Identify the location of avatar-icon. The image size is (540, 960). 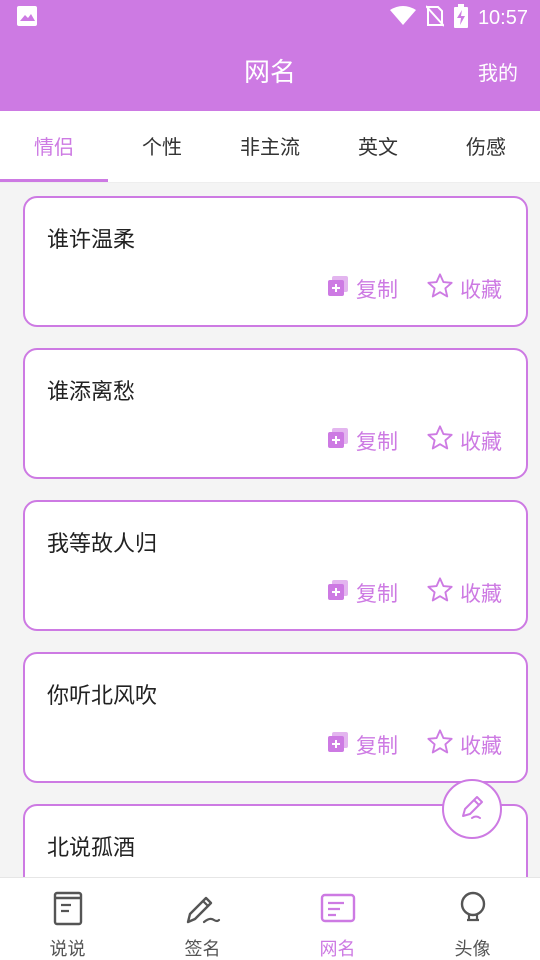
(473, 910).